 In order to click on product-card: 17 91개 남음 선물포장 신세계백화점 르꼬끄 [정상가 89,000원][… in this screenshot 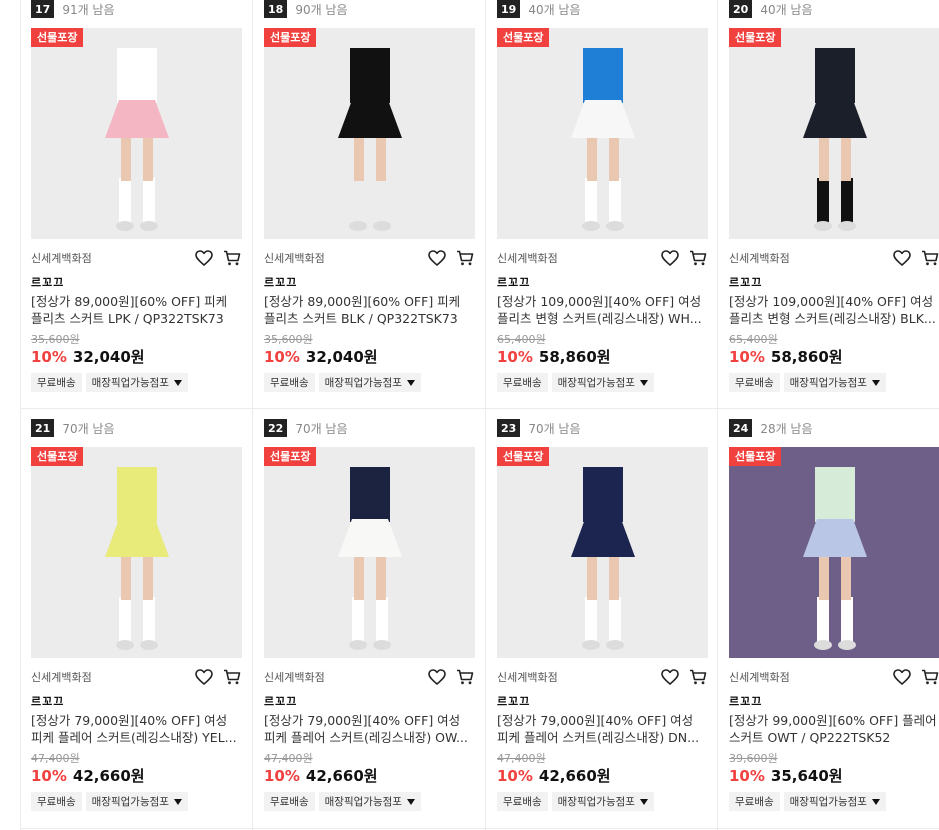, I will do `click(136, 209)`.